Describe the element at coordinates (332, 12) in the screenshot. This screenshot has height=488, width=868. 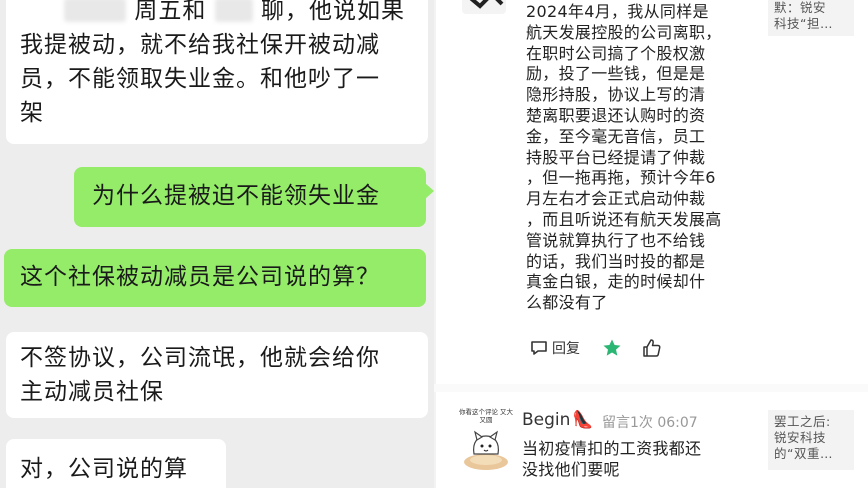
I see `chat-line-text: 聊，他说如果` at that location.